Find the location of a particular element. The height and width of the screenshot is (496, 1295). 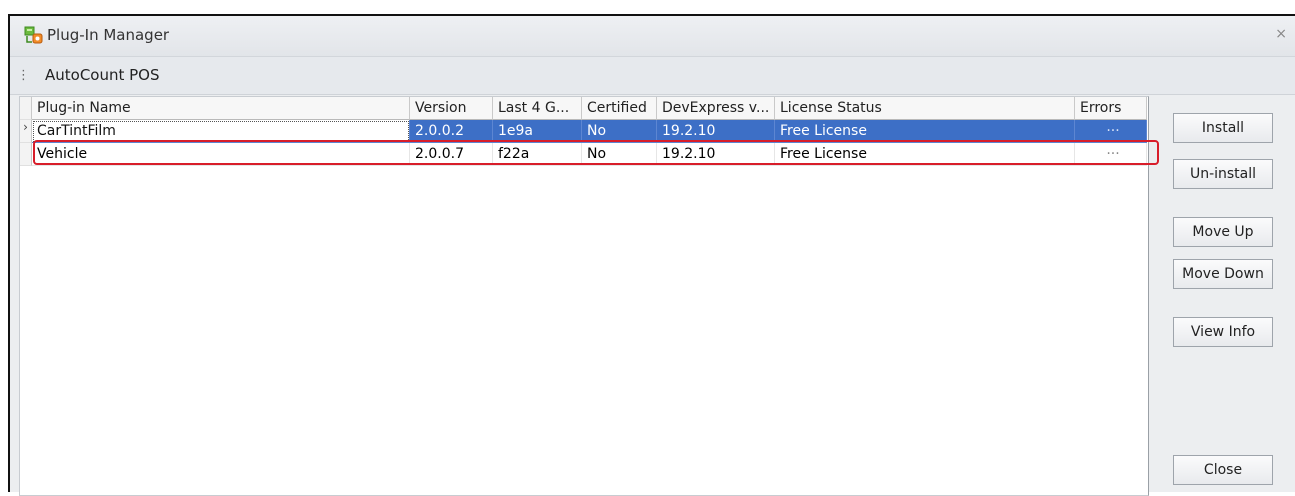

cell-plugin-name: CarTintFilm is located at coordinates (221, 131).